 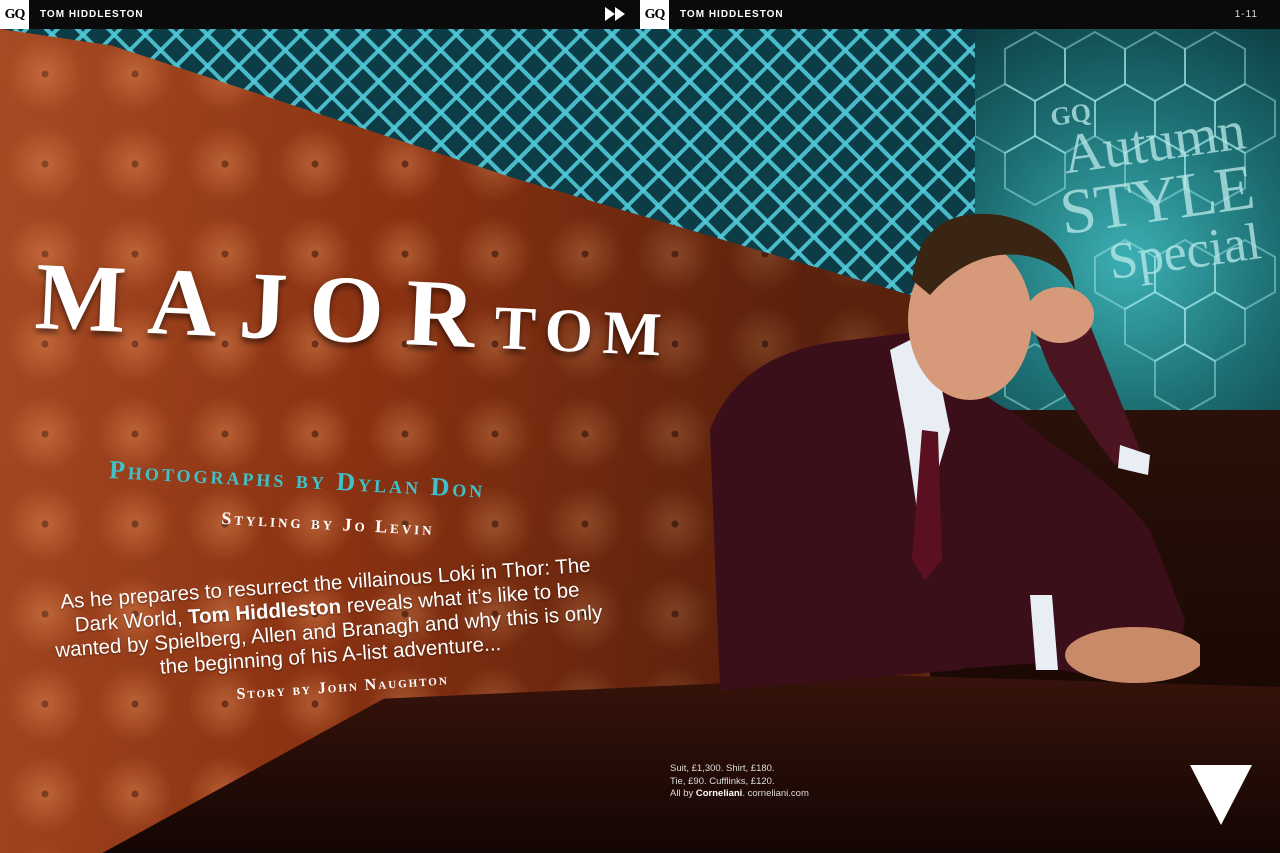 I want to click on page-number: 1-11, so click(x=1246, y=14).